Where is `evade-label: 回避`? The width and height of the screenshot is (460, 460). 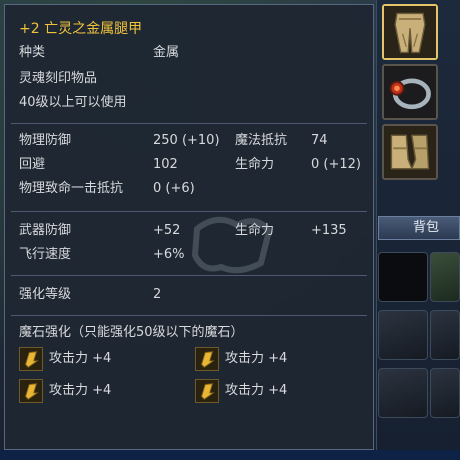 evade-label: 回避 is located at coordinates (32, 164).